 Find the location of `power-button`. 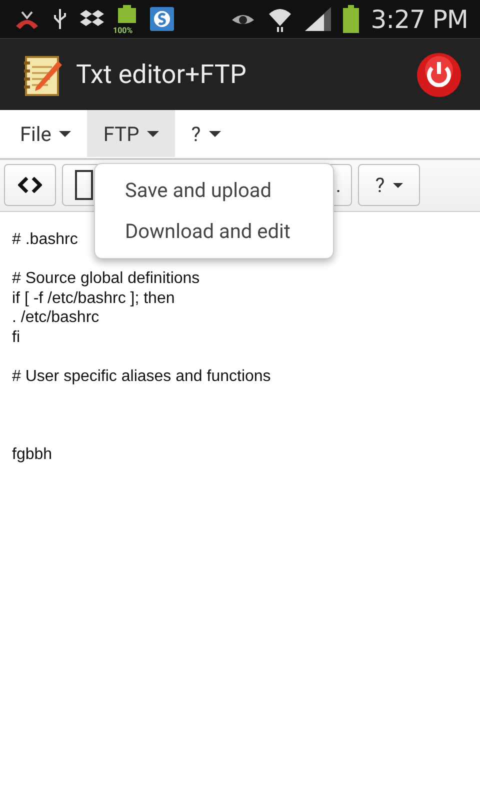

power-button is located at coordinates (439, 75).